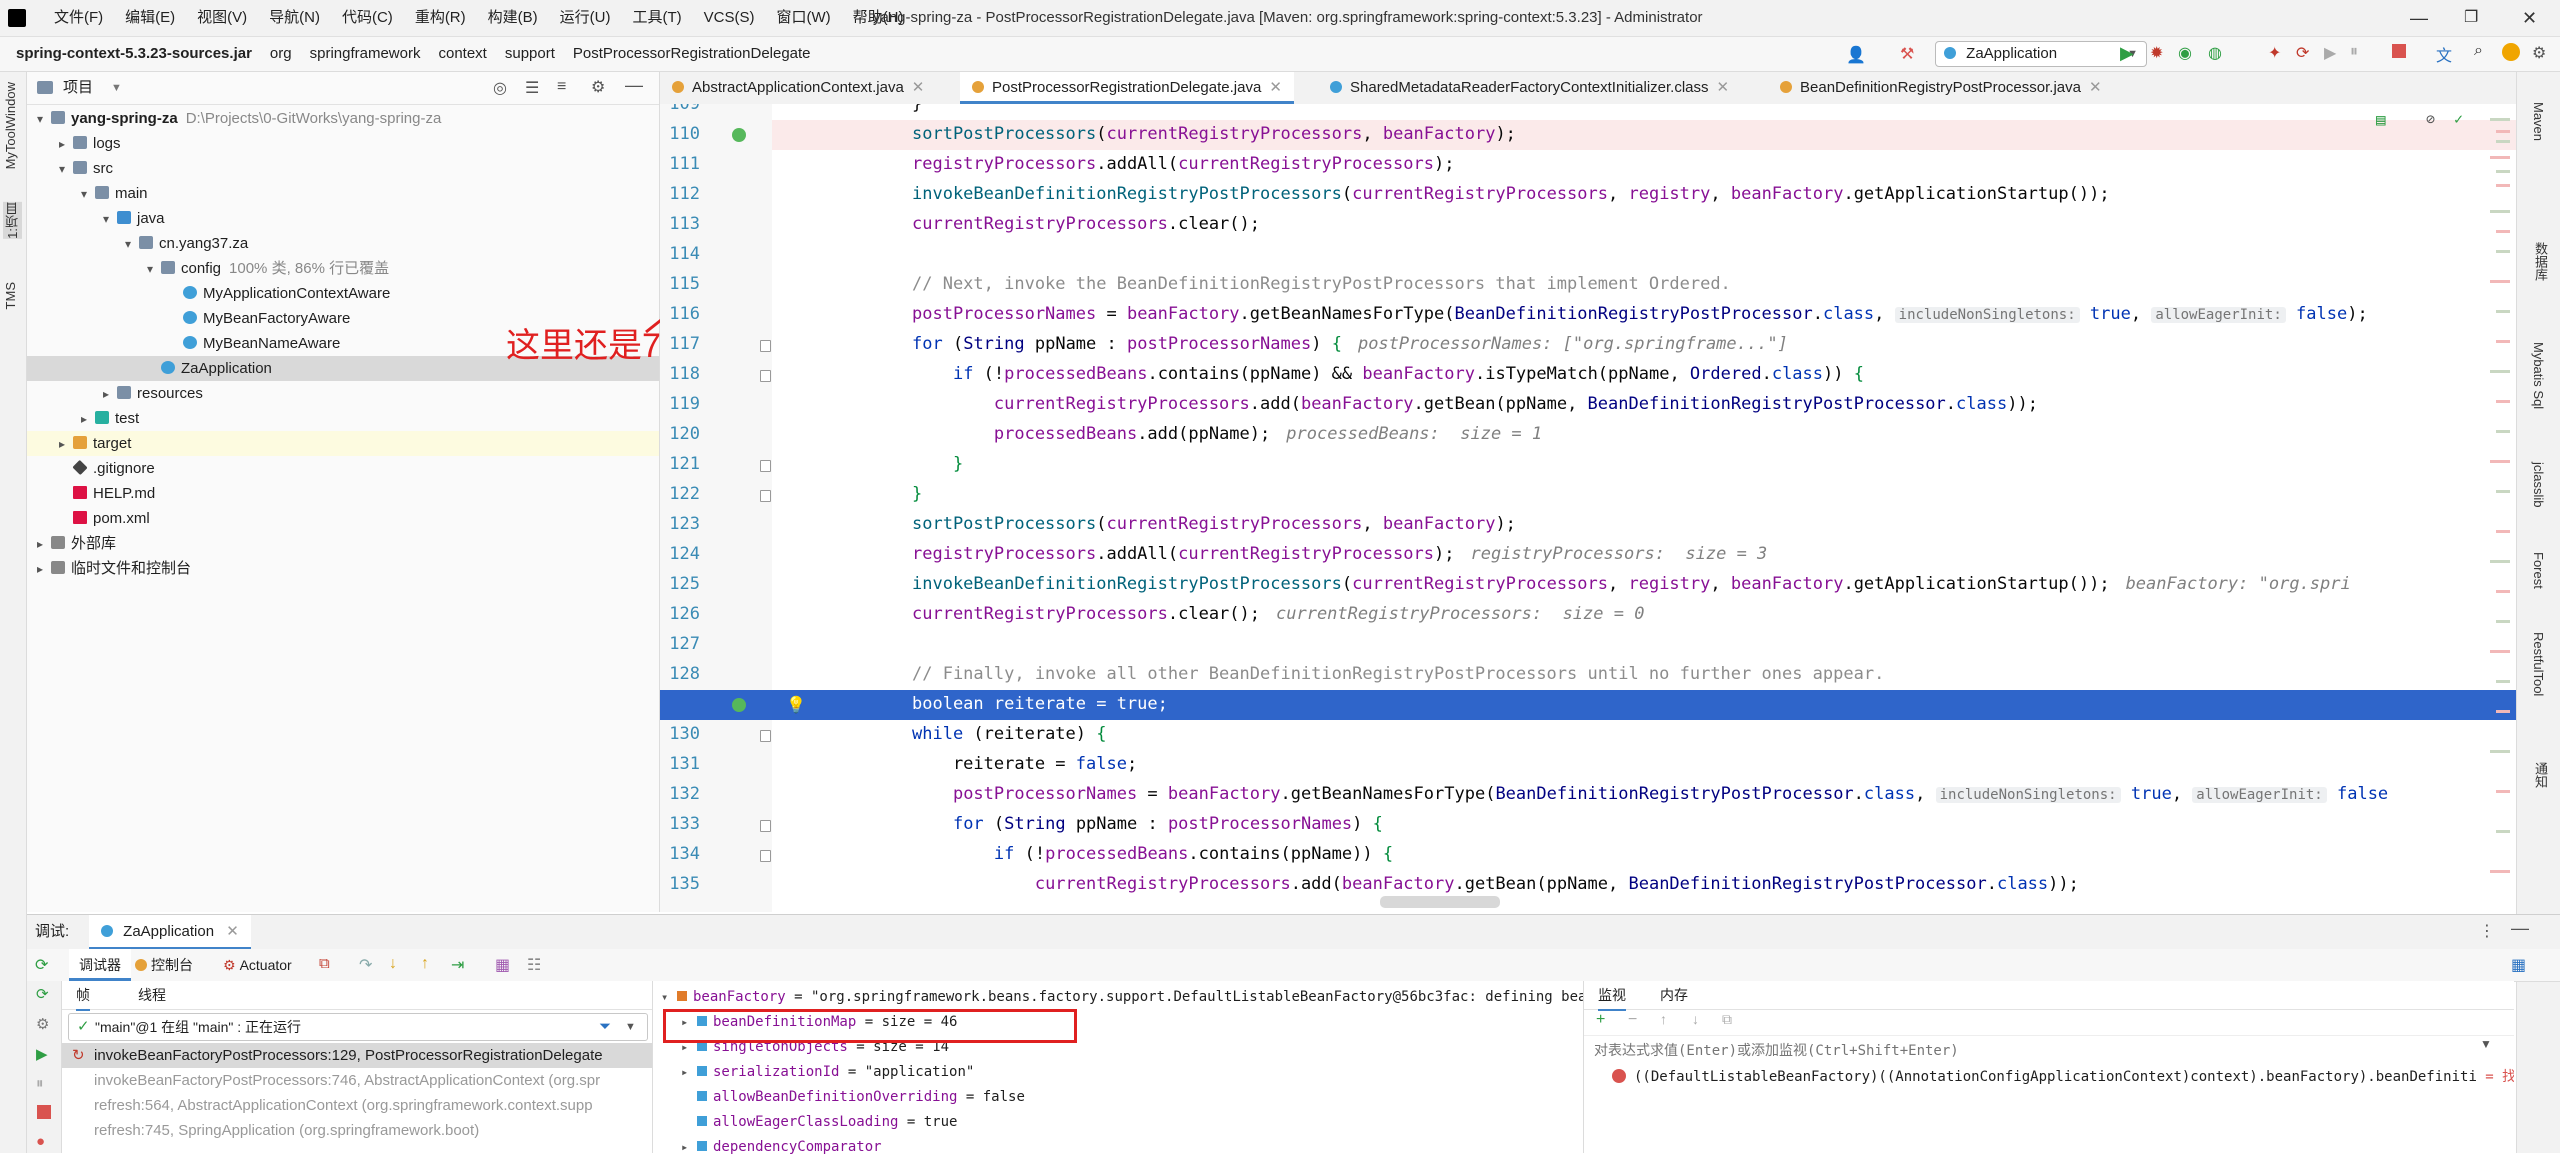 This screenshot has height=1160, width=2560. Describe the element at coordinates (343, 193) in the screenshot. I see `tree-item: ▾ main` at that location.